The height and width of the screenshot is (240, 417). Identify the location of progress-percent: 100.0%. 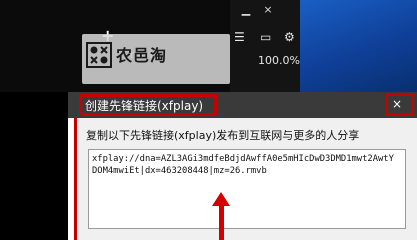
(279, 60).